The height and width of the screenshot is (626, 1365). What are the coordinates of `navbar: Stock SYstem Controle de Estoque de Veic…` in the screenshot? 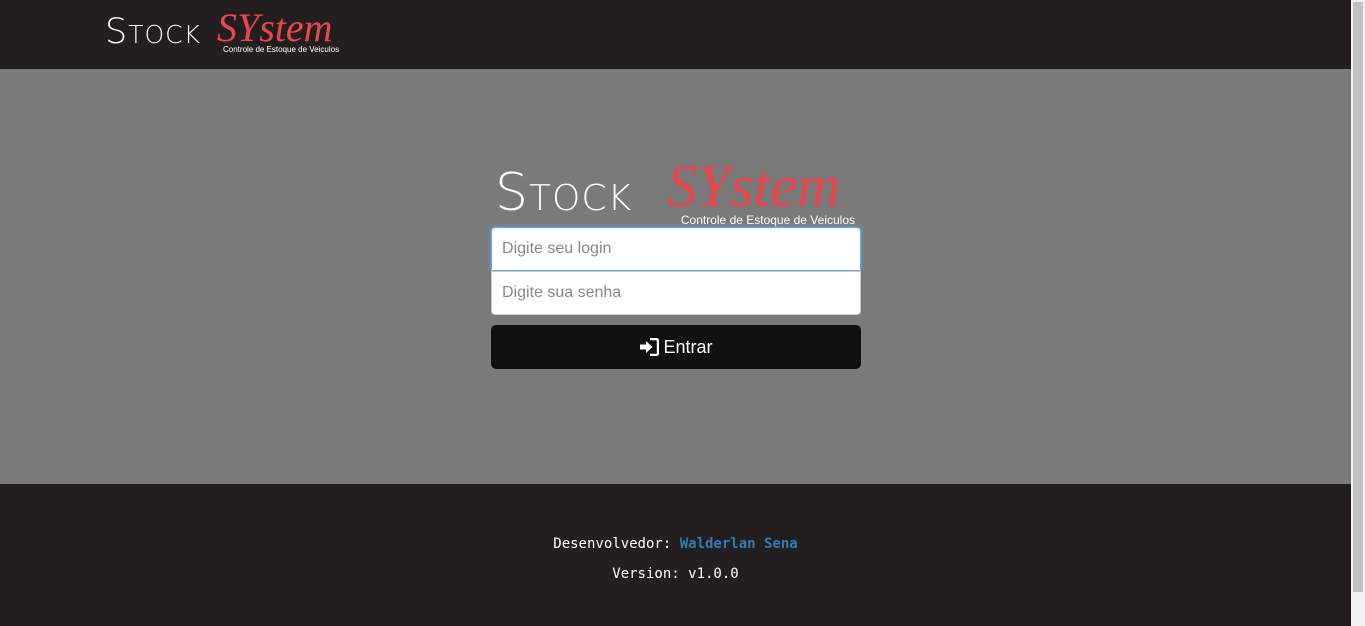 It's located at (675, 34).